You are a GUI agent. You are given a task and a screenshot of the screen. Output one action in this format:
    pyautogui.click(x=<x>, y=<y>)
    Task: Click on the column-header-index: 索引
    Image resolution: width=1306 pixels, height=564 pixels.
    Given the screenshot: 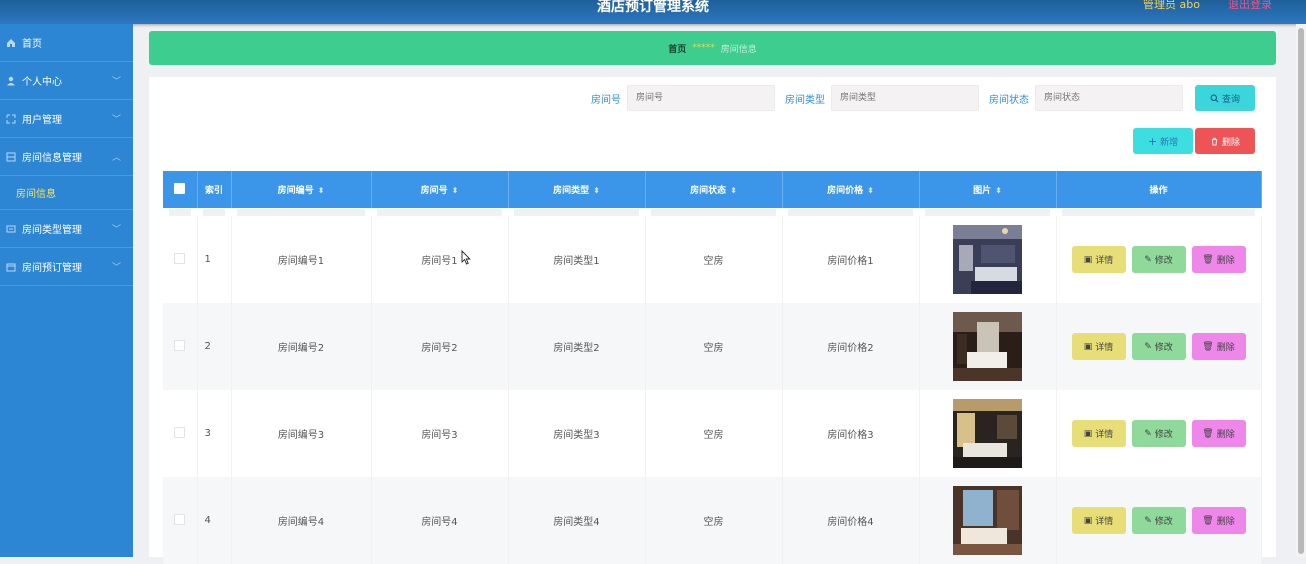 What is the action you would take?
    pyautogui.click(x=214, y=189)
    